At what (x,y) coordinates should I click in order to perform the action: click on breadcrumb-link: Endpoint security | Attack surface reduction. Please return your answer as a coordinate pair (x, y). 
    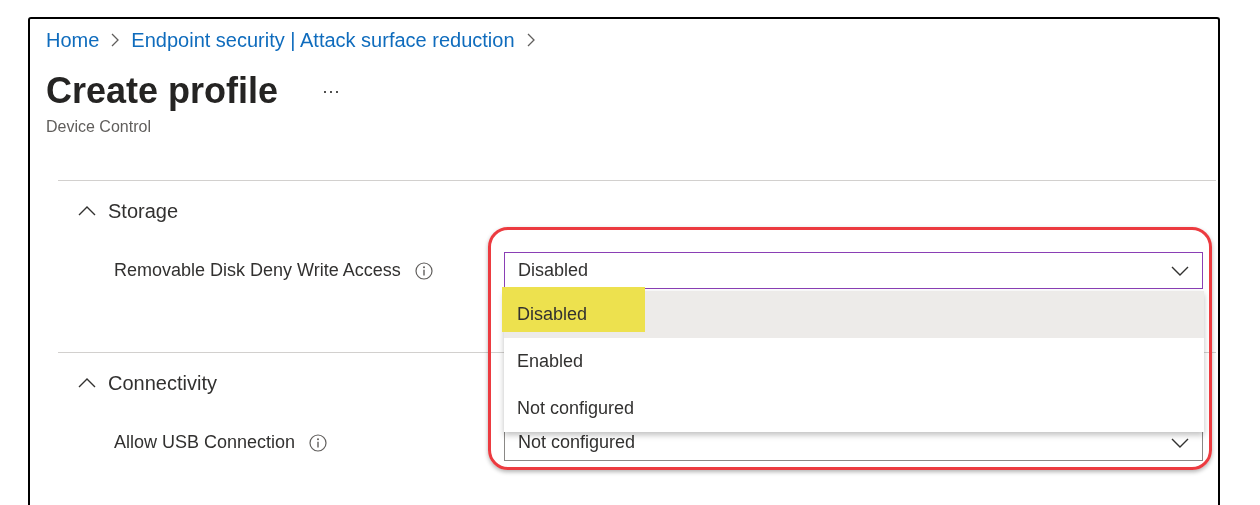
    Looking at the image, I should click on (323, 40).